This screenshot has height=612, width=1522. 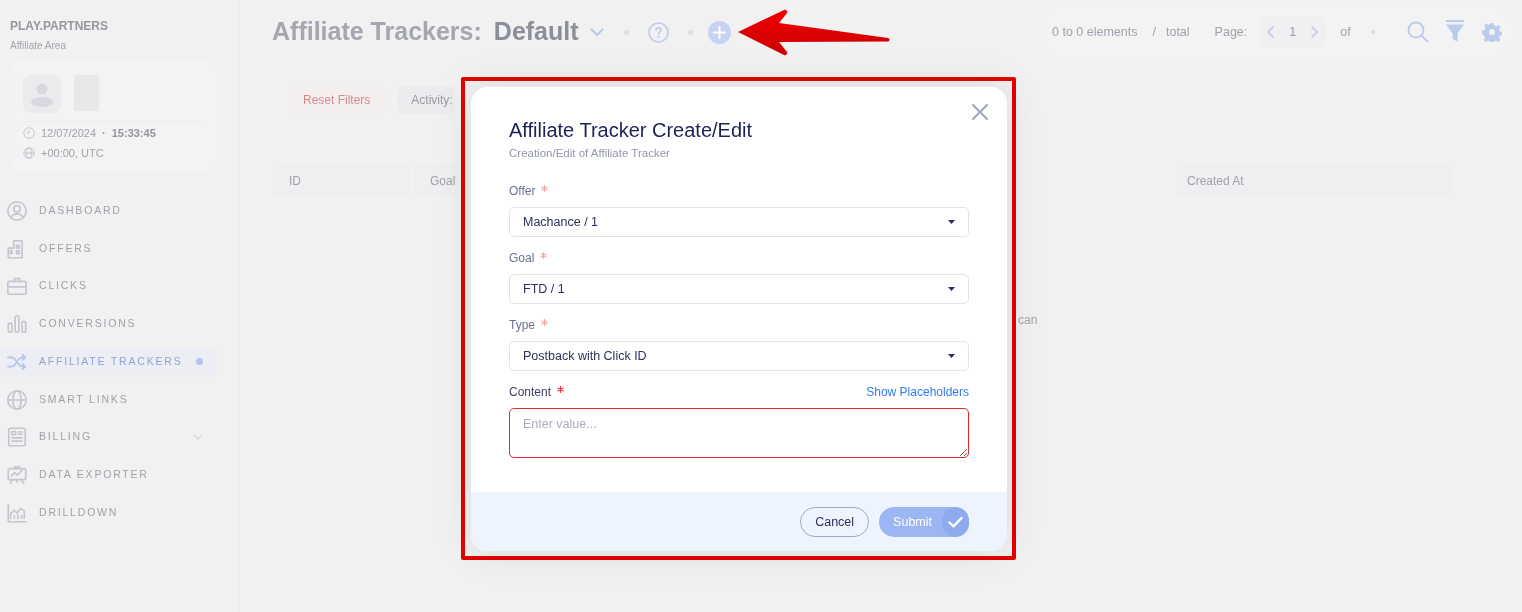 What do you see at coordinates (108, 399) in the screenshot?
I see `nav-item: SMART LINKS` at bounding box center [108, 399].